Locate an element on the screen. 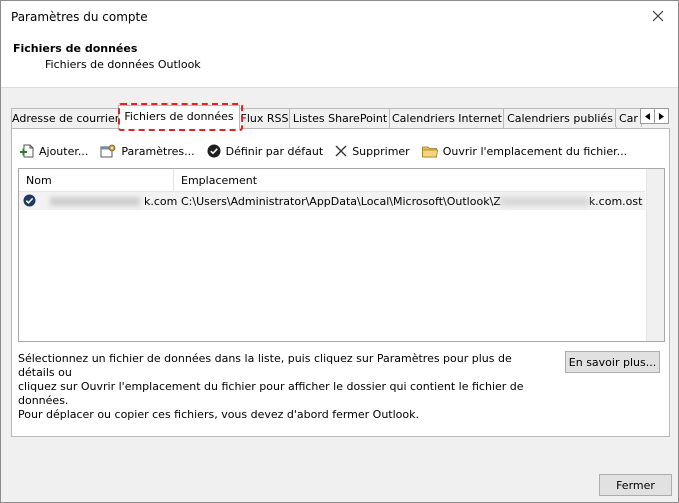 This screenshot has width=679, height=503. column-separator is located at coordinates (173, 180).